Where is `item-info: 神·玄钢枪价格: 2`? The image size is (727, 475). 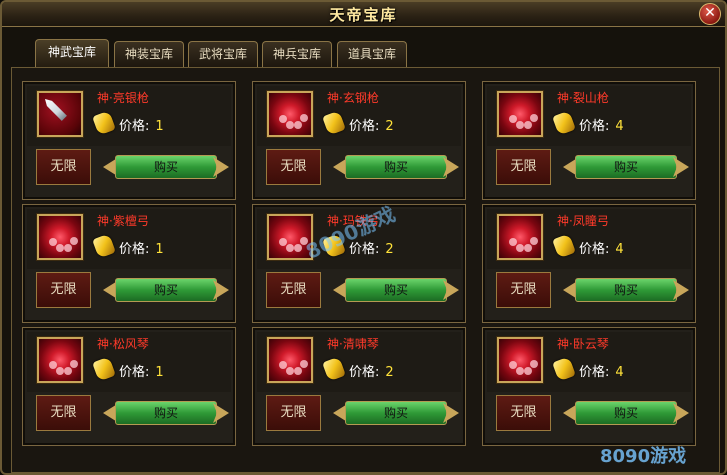
item-info: 神·玄钢枪价格: 2 is located at coordinates (359, 116).